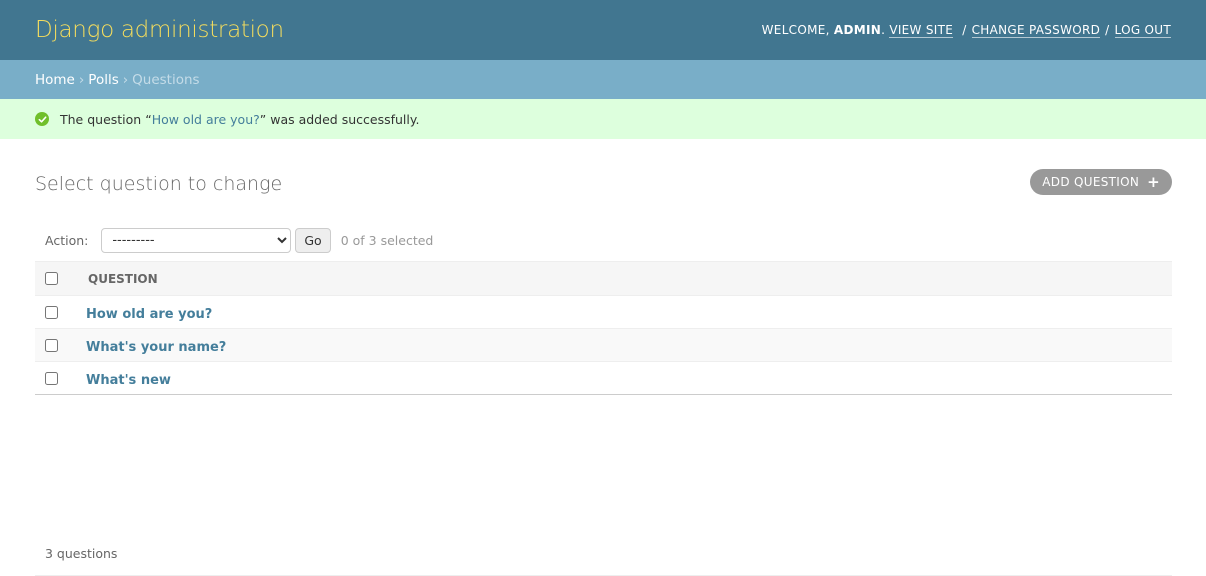  What do you see at coordinates (196, 240) in the screenshot?
I see `action-select: ---------` at bounding box center [196, 240].